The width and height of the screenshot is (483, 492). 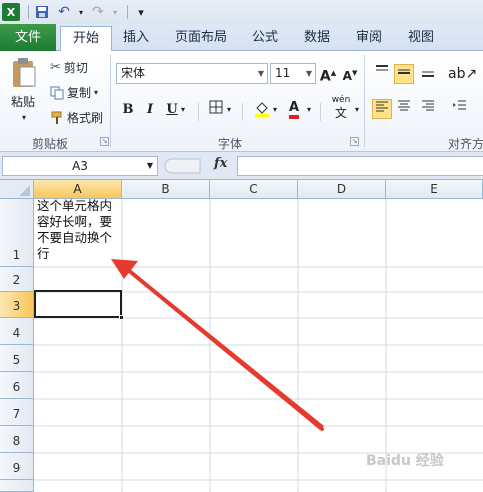 I want to click on undo-dropdown-icon: ▾, so click(x=81, y=12).